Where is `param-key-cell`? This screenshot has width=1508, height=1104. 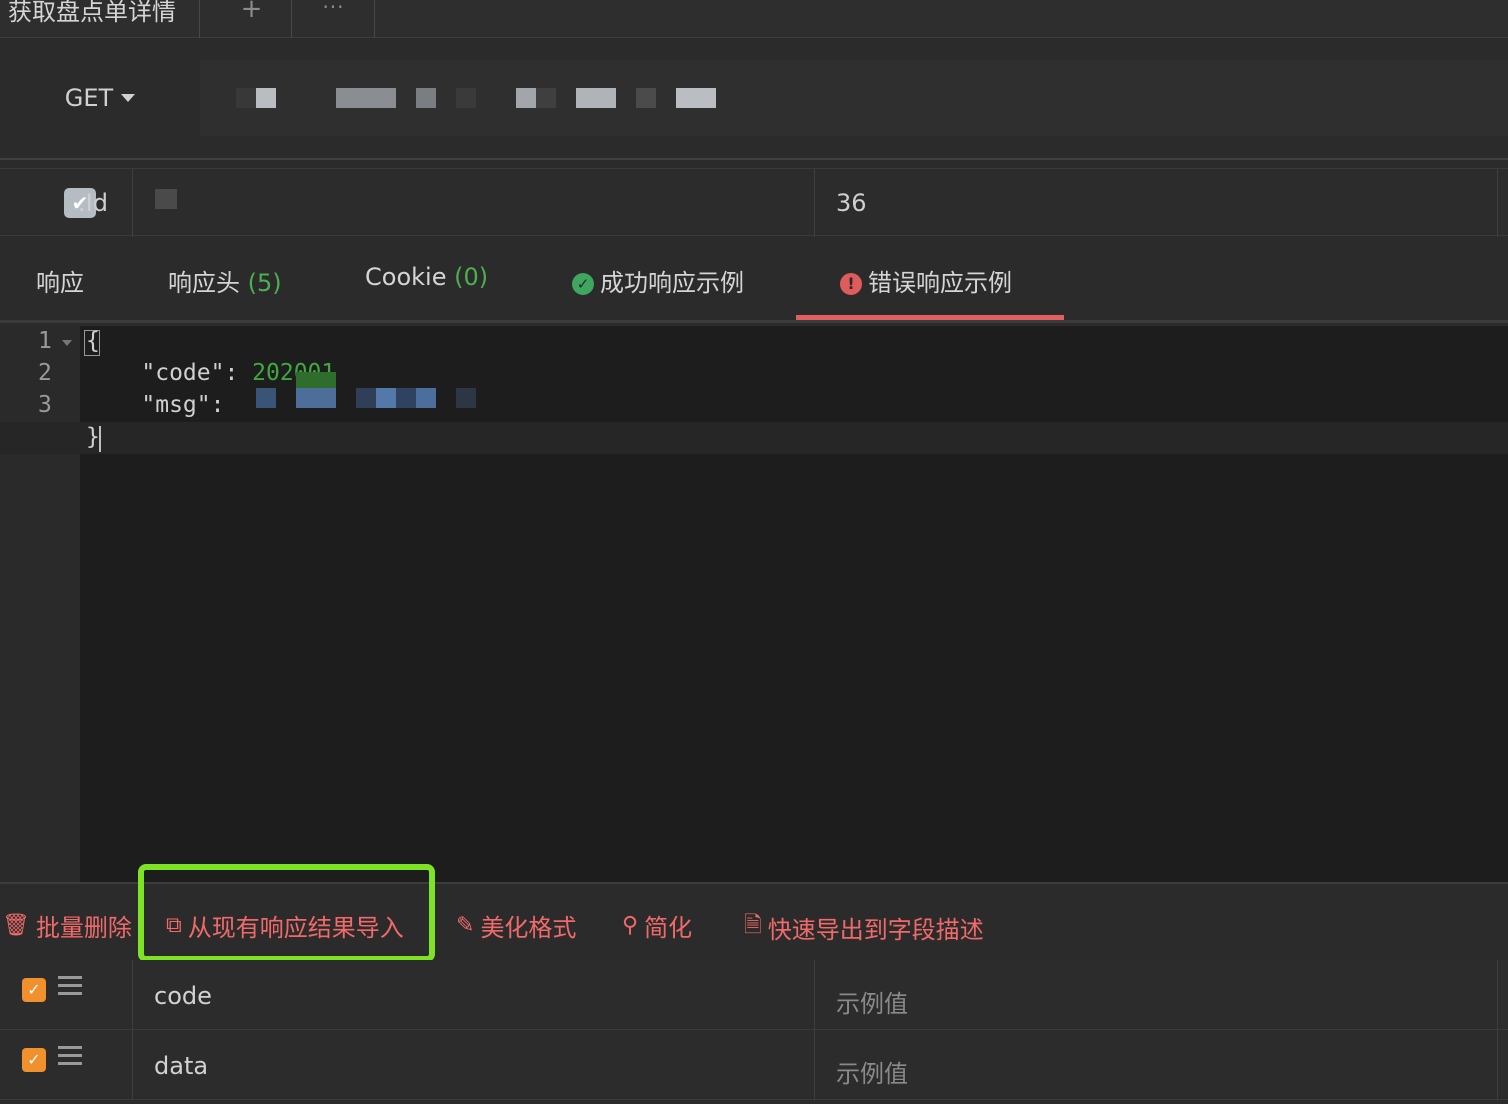
param-key-cell is located at coordinates (474, 203).